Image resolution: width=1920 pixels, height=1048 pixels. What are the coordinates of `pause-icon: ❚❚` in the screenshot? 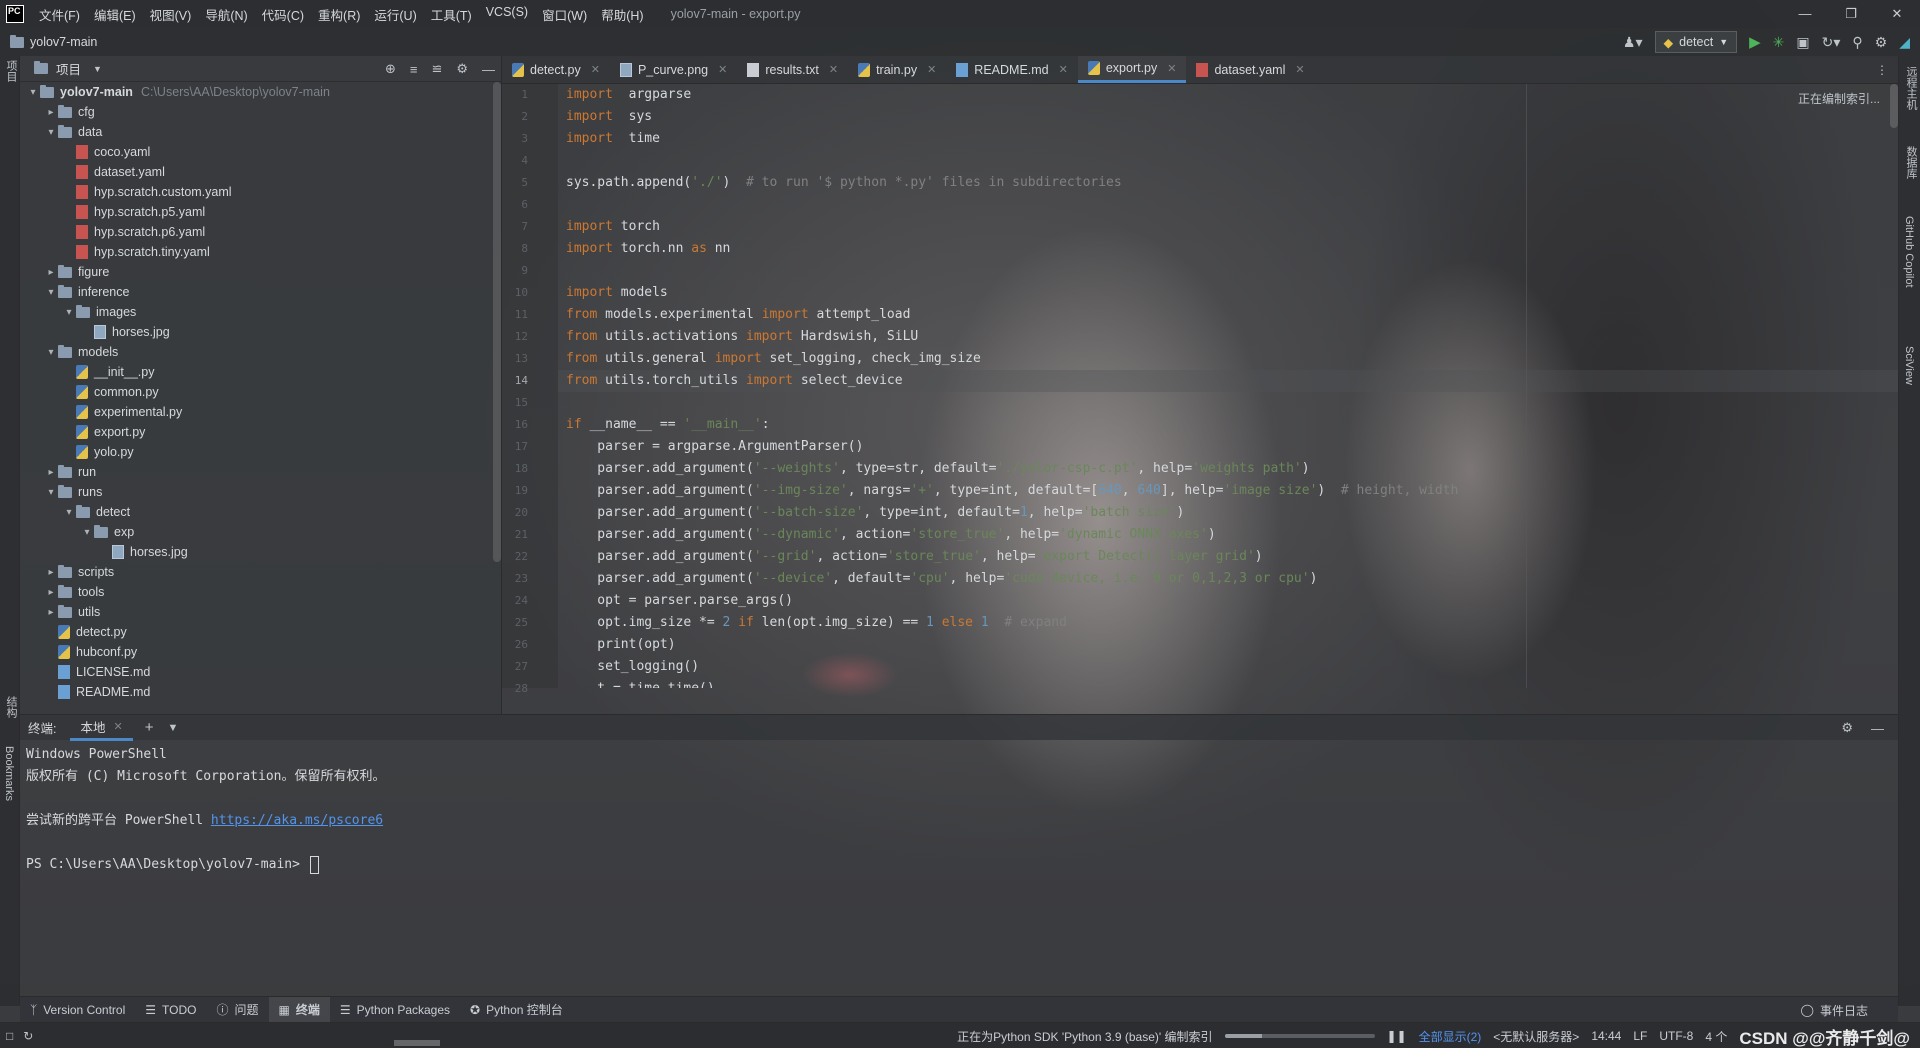 It's located at (1397, 1036).